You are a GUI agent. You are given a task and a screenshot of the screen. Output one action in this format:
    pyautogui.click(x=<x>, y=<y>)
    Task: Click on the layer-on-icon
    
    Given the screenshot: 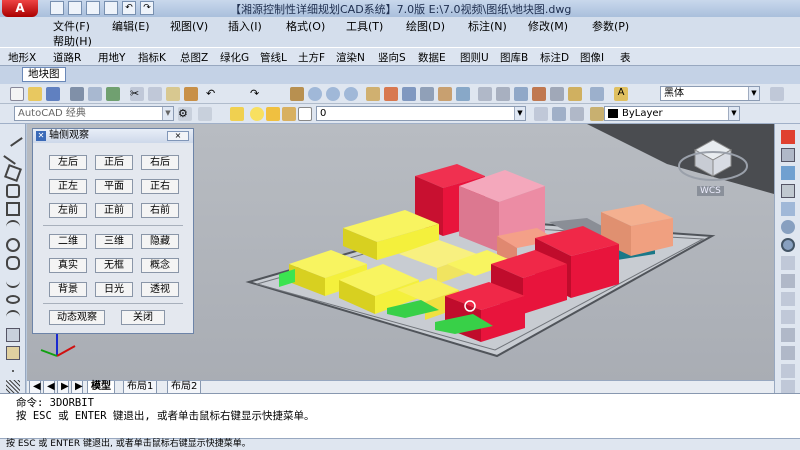 What is the action you would take?
    pyautogui.click(x=257, y=114)
    